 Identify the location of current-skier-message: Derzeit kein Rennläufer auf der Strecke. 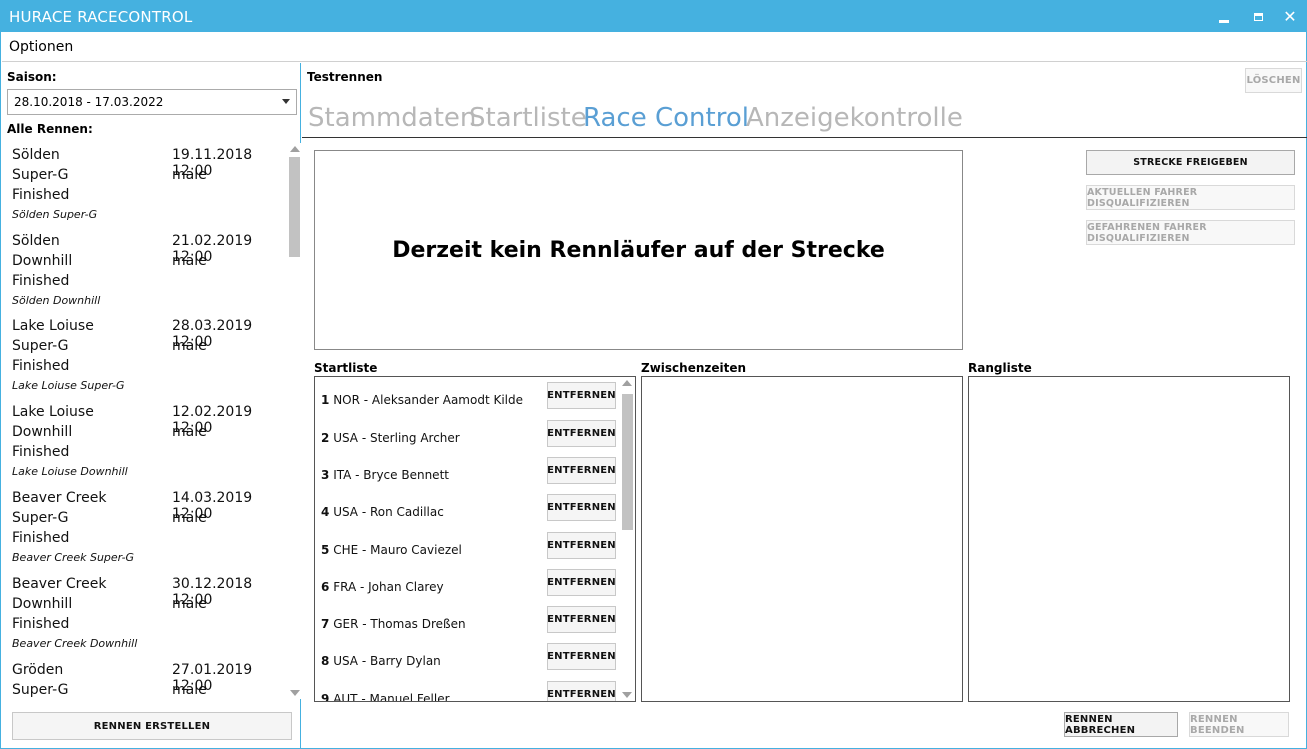
(638, 250).